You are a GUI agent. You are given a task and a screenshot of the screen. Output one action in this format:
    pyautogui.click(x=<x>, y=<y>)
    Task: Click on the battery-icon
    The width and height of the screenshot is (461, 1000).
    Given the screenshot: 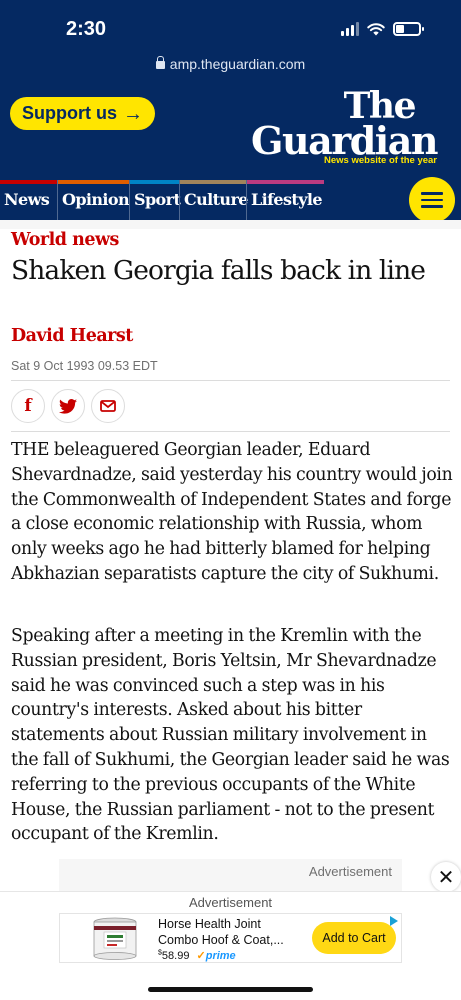 What is the action you would take?
    pyautogui.click(x=408, y=29)
    